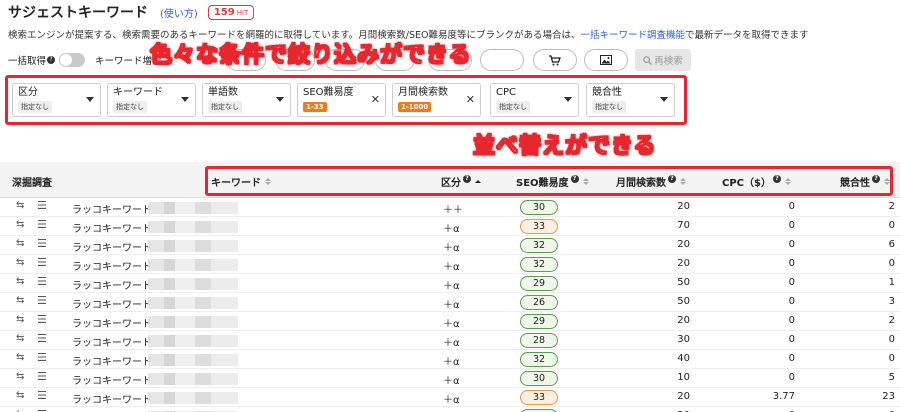 The height and width of the screenshot is (412, 900). What do you see at coordinates (185, 99) in the screenshot?
I see `chevron-down-icon` at bounding box center [185, 99].